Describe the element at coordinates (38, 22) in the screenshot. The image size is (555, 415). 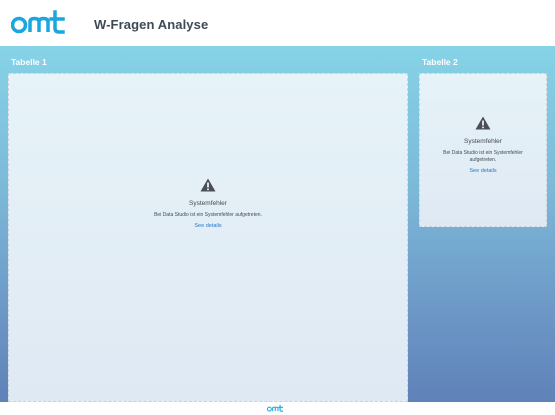
I see `omt-logo` at that location.